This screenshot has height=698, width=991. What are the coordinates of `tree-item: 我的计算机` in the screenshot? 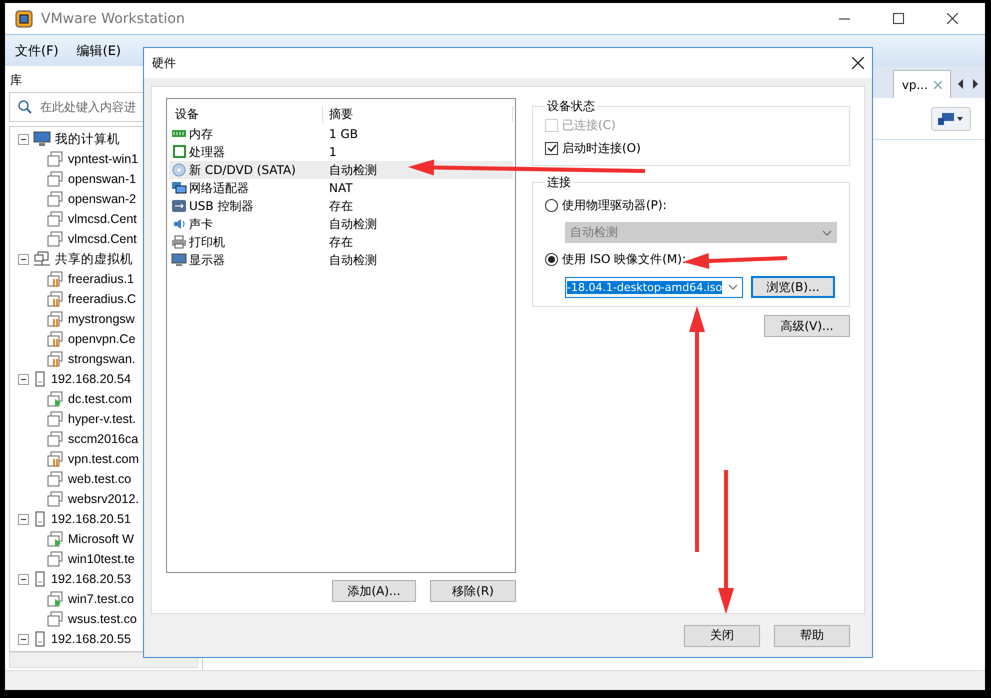 It's located at (87, 139).